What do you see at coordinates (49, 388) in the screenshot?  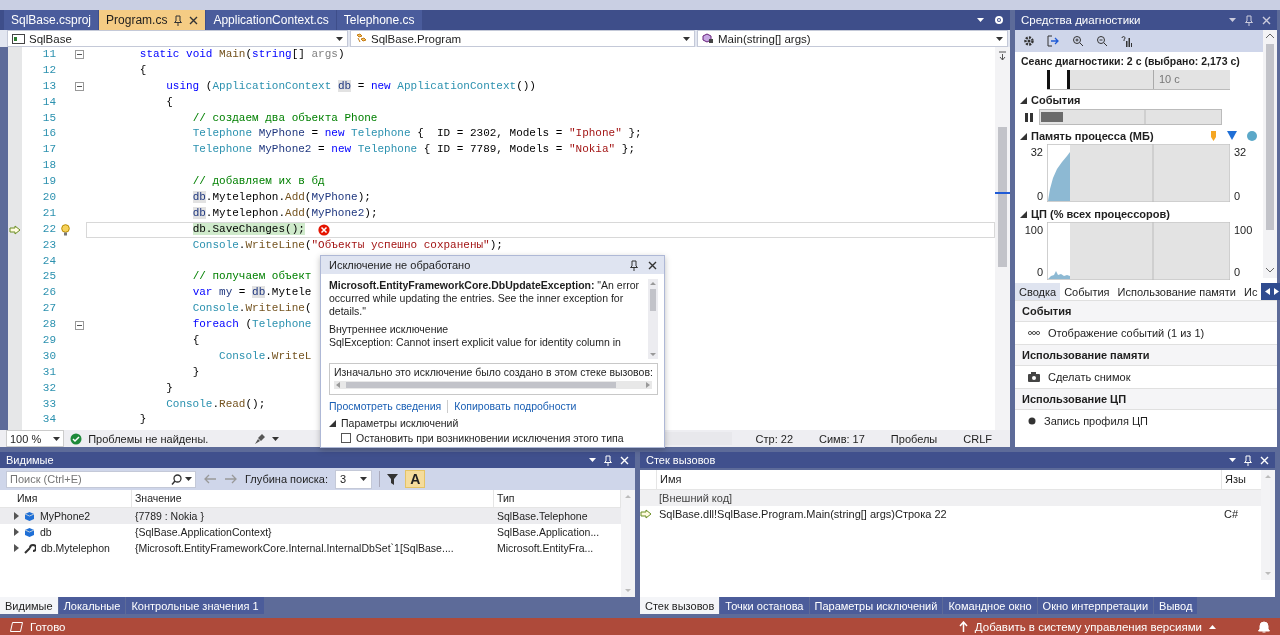 I see `line-number: 32` at bounding box center [49, 388].